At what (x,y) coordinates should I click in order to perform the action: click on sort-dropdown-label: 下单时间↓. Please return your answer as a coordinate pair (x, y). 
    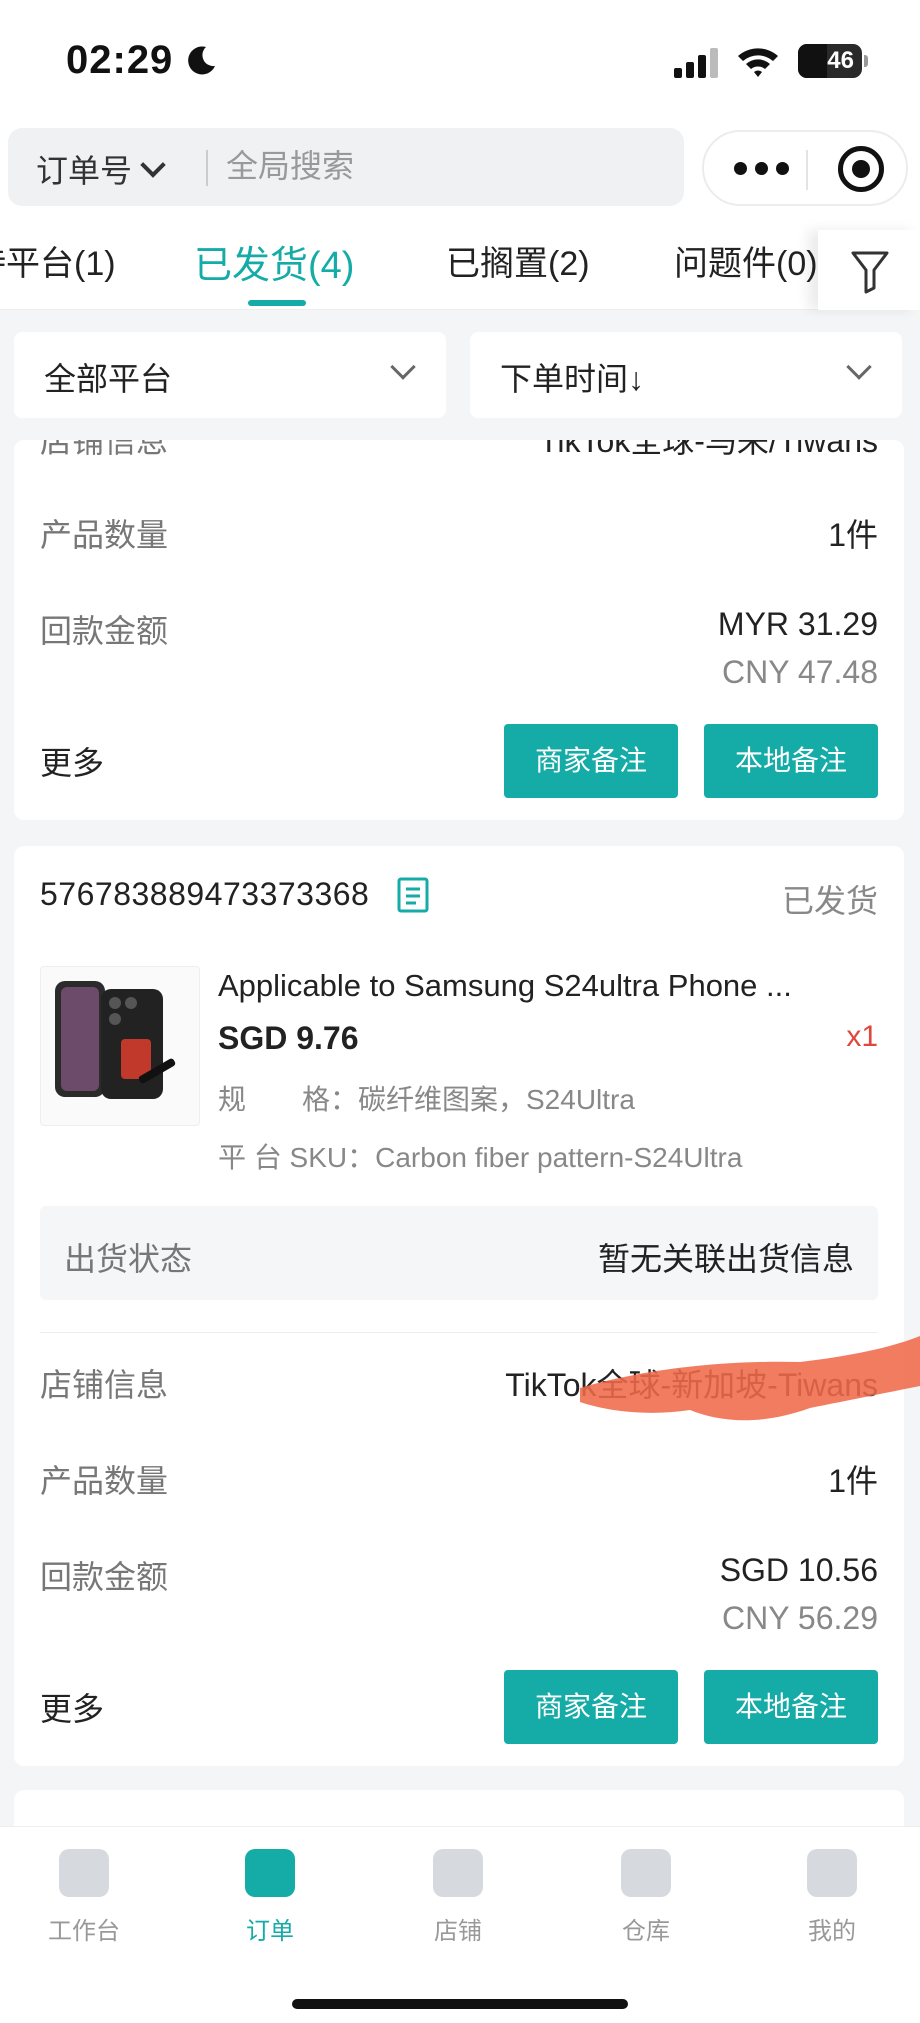
    Looking at the image, I should click on (572, 379).